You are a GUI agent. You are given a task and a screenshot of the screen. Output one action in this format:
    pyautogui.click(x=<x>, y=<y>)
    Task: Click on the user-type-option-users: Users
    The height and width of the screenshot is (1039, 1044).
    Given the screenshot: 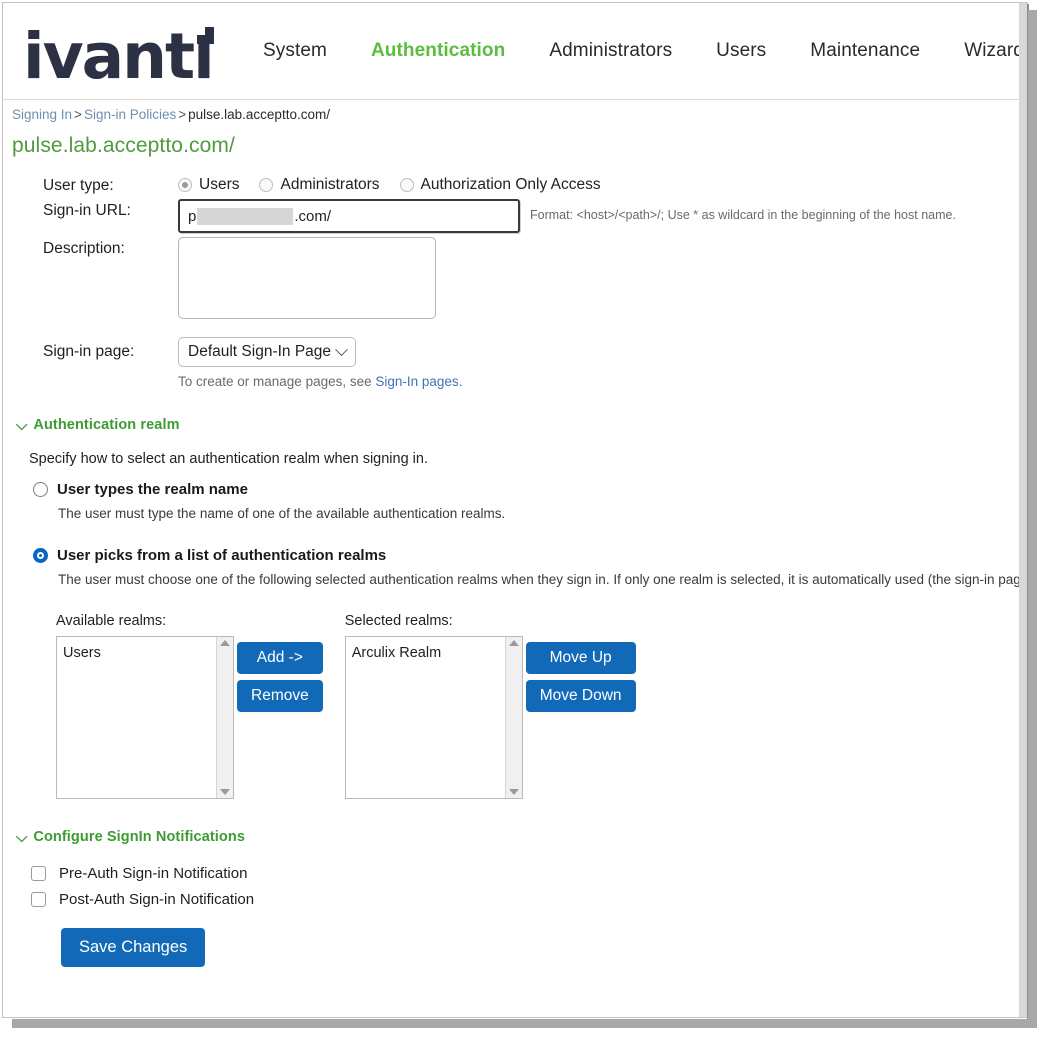 What is the action you would take?
    pyautogui.click(x=208, y=185)
    